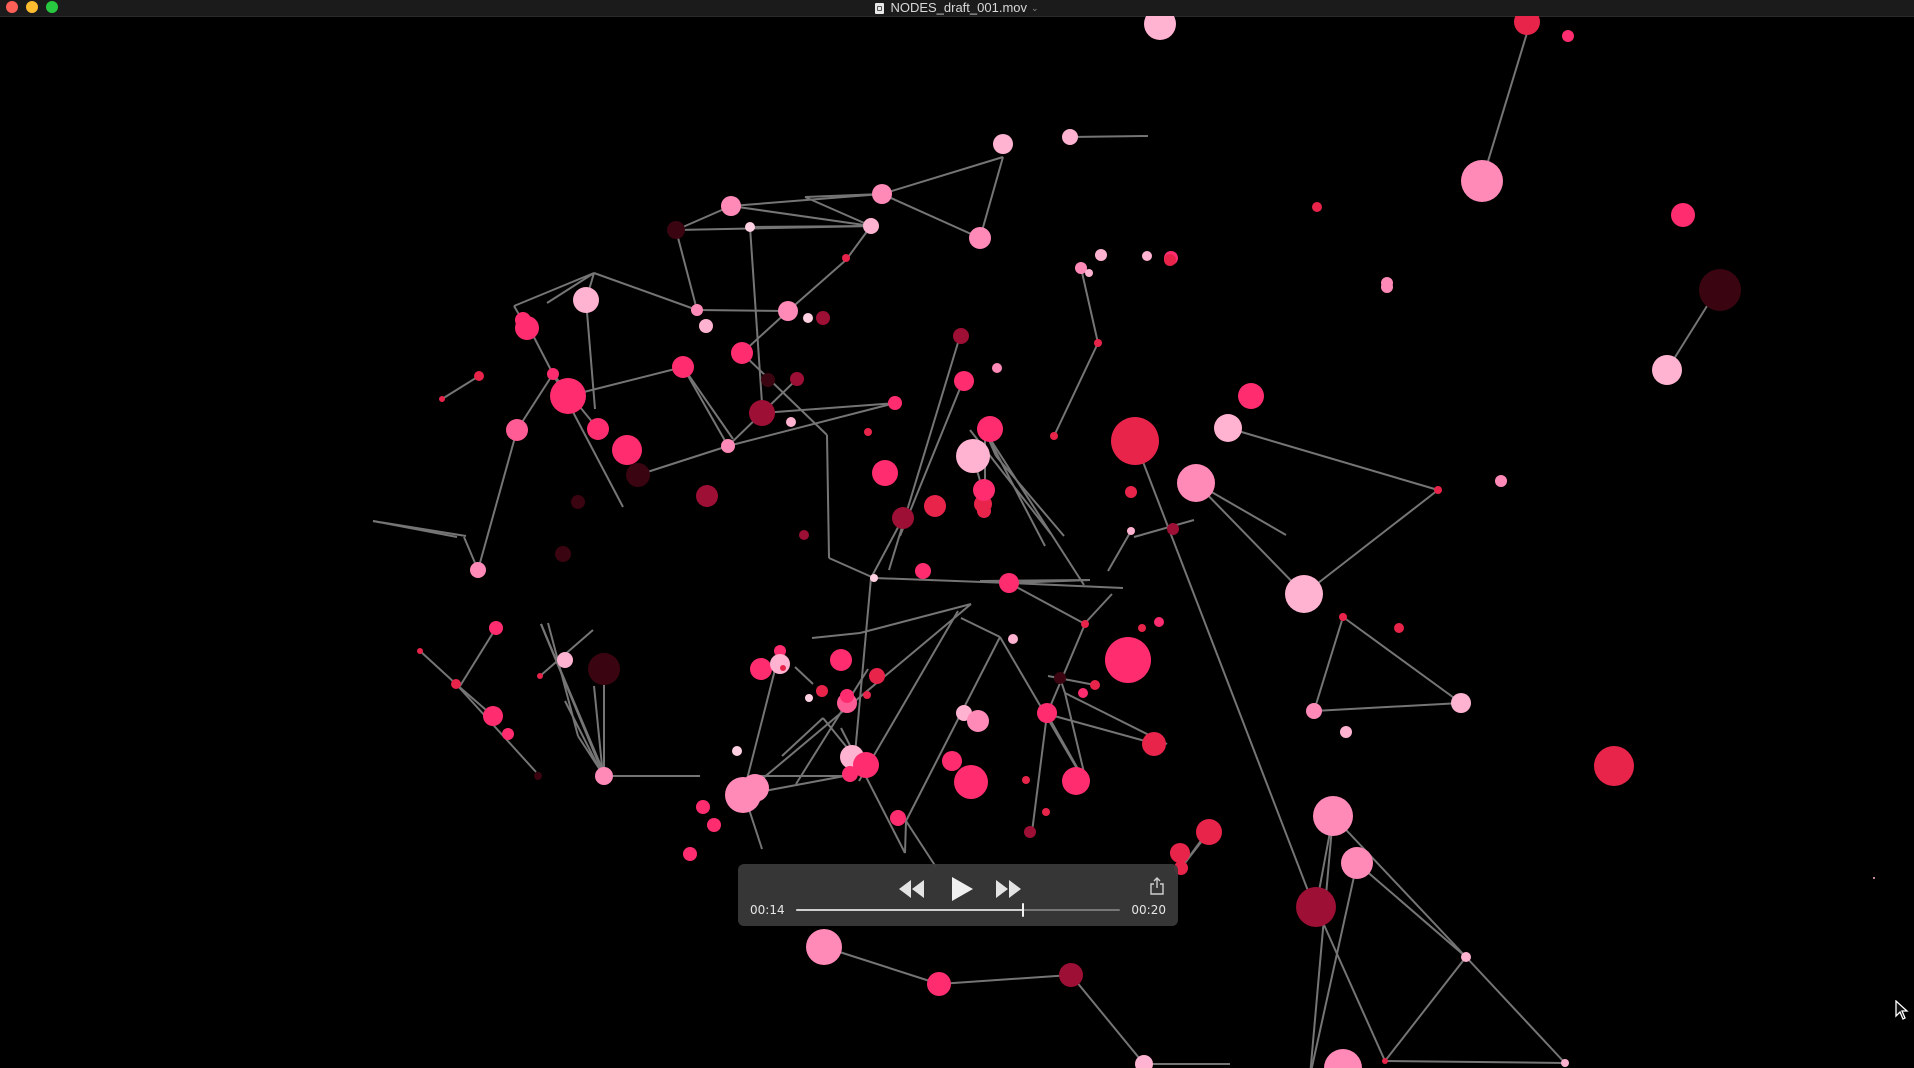  I want to click on scrubber-bar, so click(958, 910).